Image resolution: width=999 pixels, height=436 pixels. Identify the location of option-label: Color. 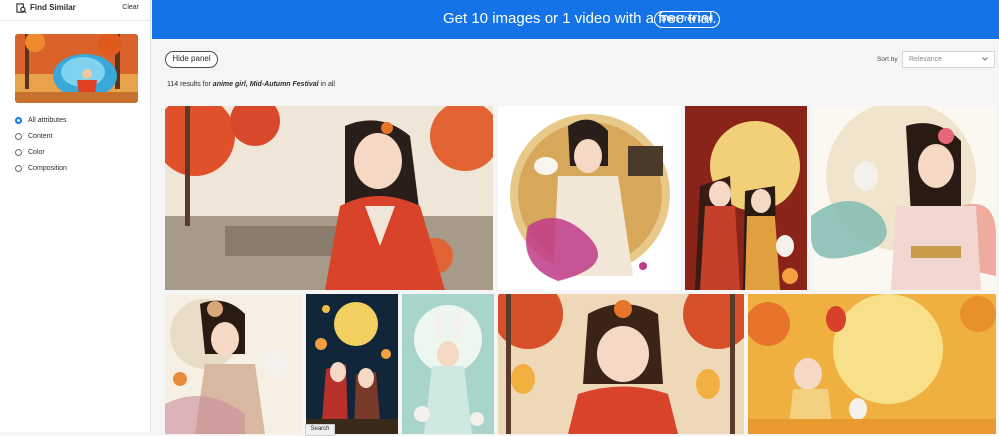
(36, 152).